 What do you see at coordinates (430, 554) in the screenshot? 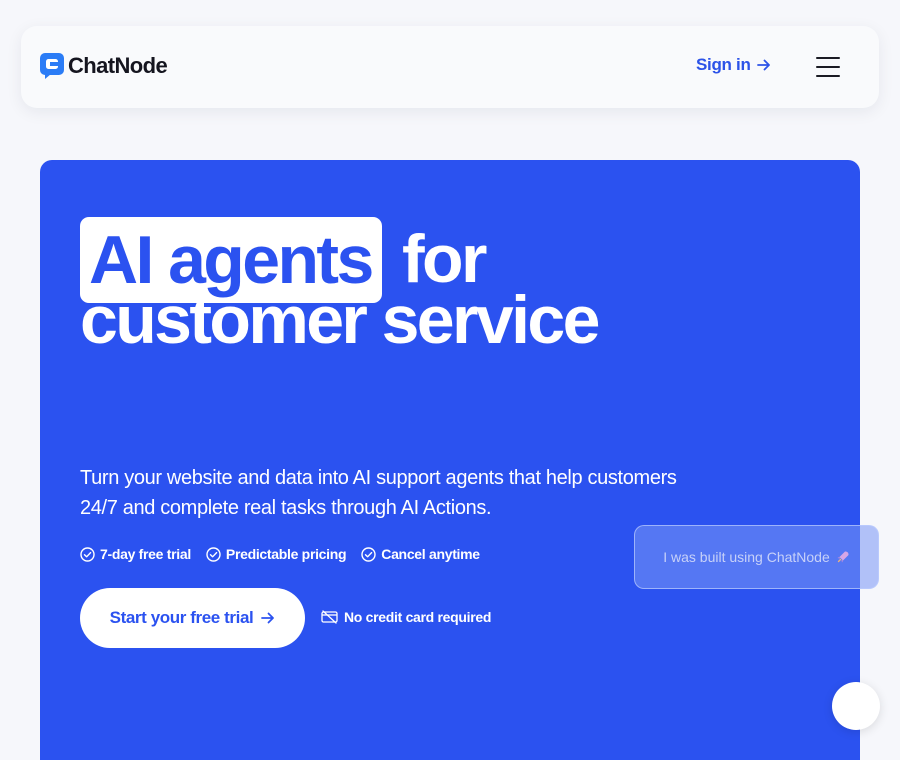
I see `feature-label: Cancel anytime` at bounding box center [430, 554].